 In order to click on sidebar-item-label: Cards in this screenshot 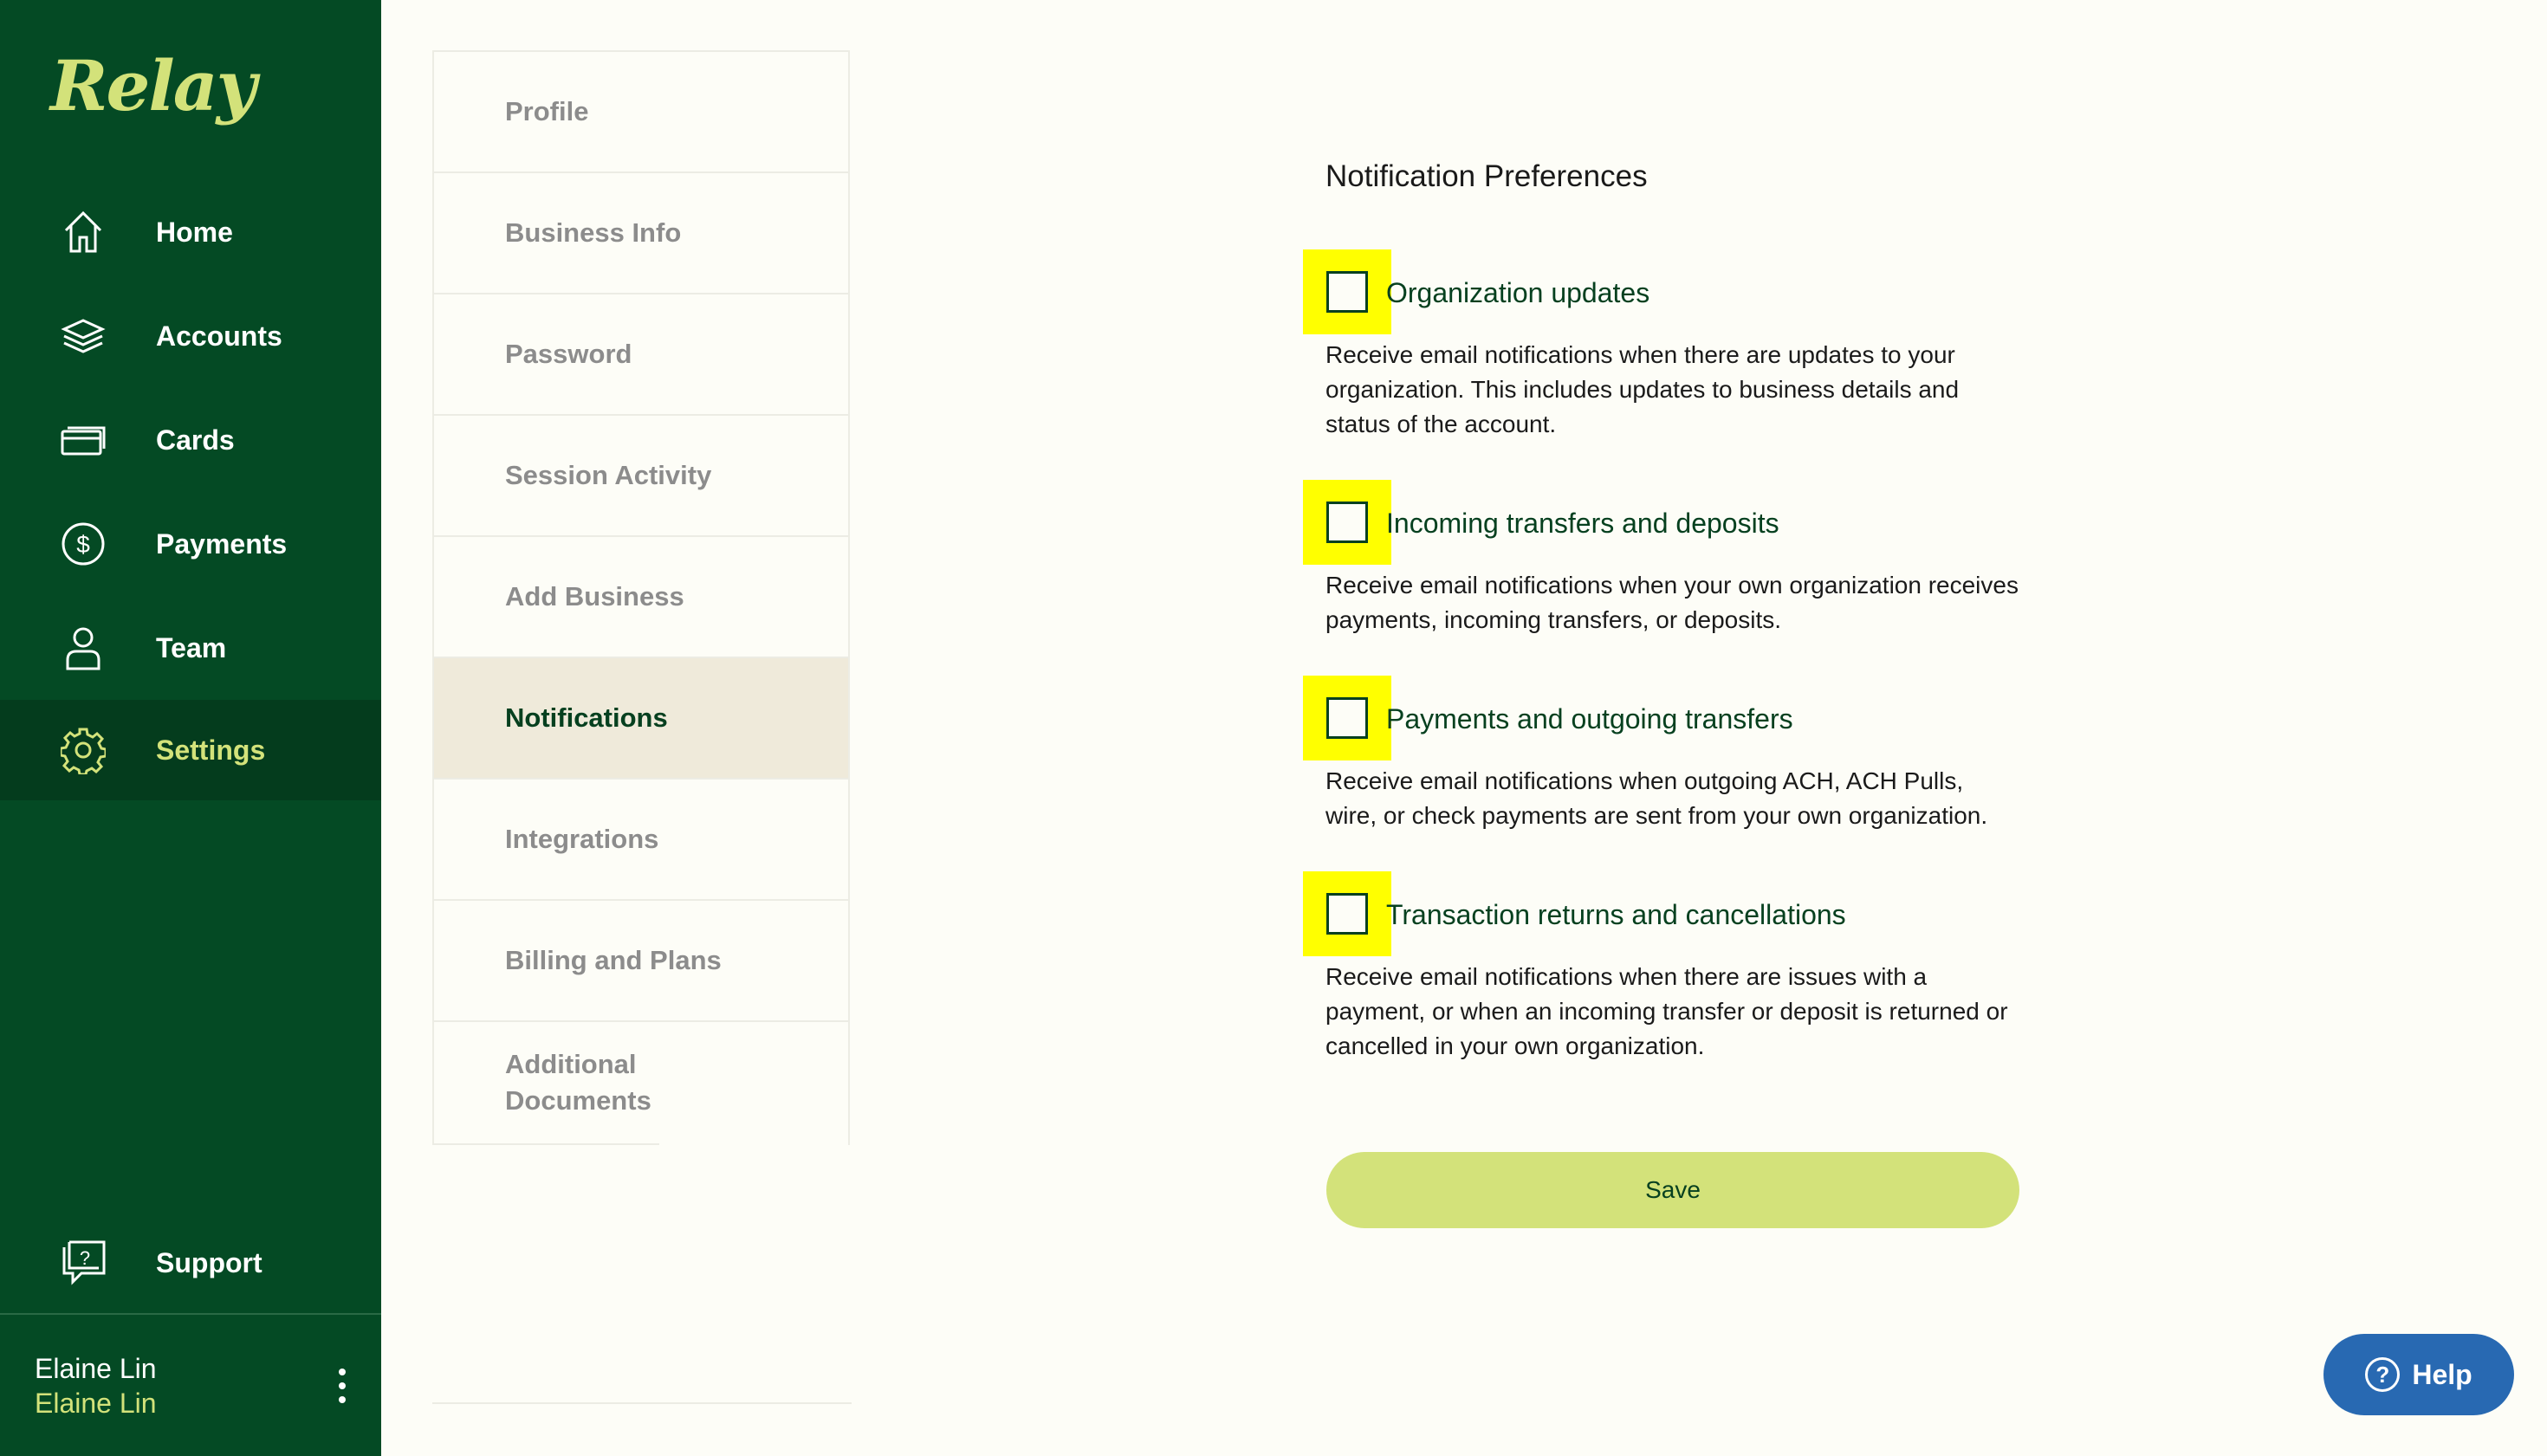, I will do `click(195, 440)`.